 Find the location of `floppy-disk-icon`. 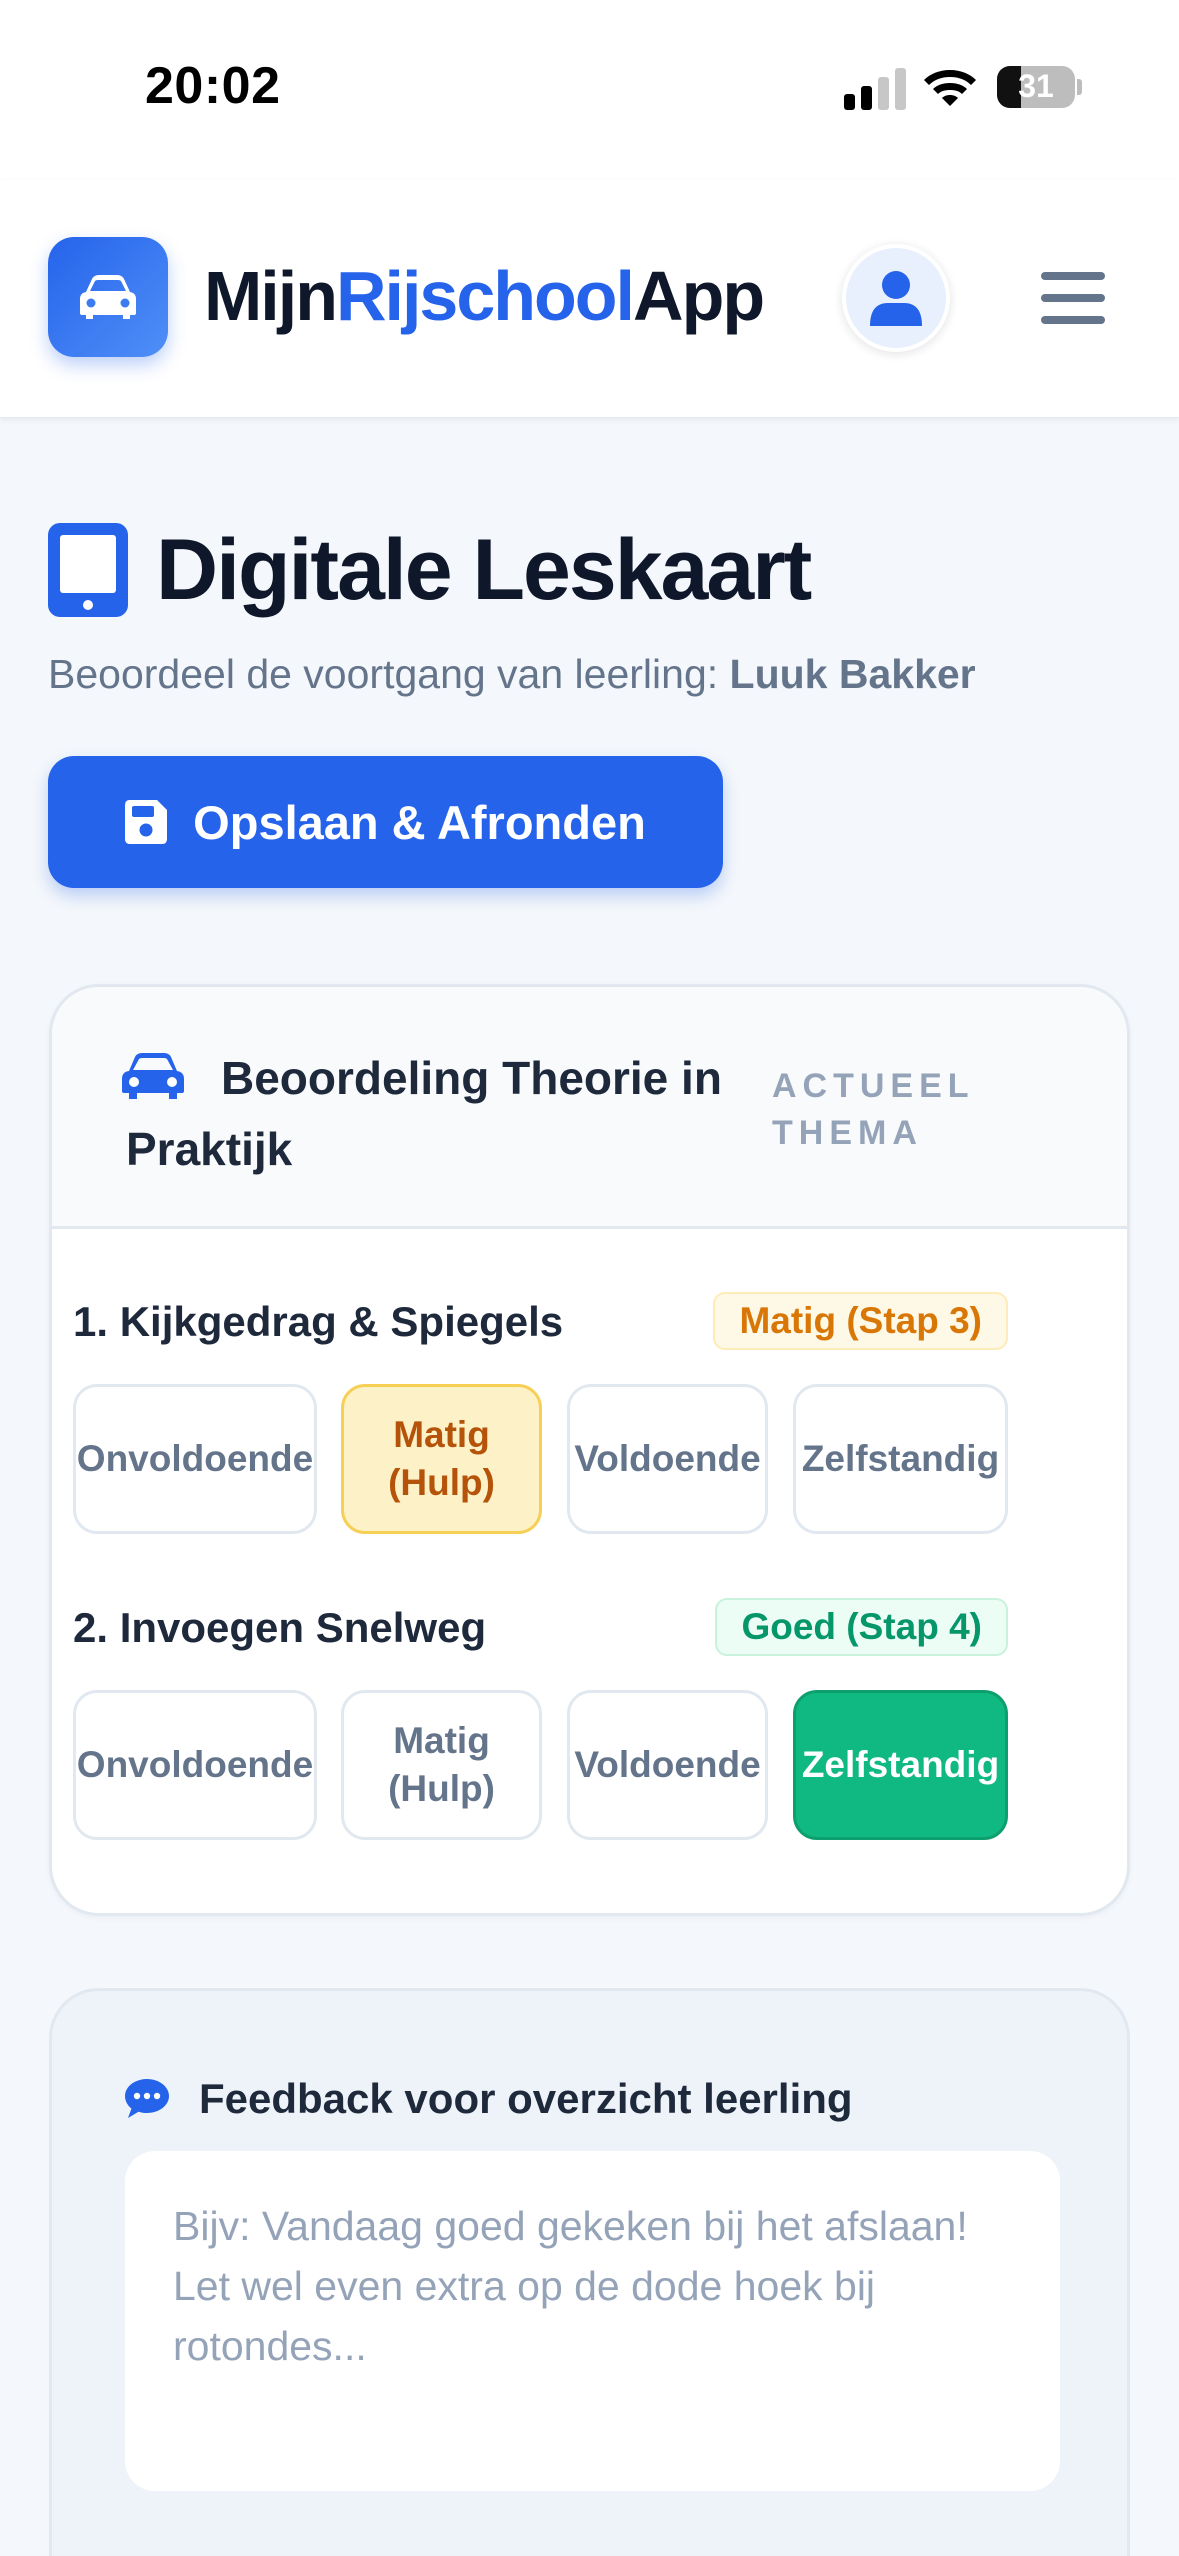

floppy-disk-icon is located at coordinates (146, 822).